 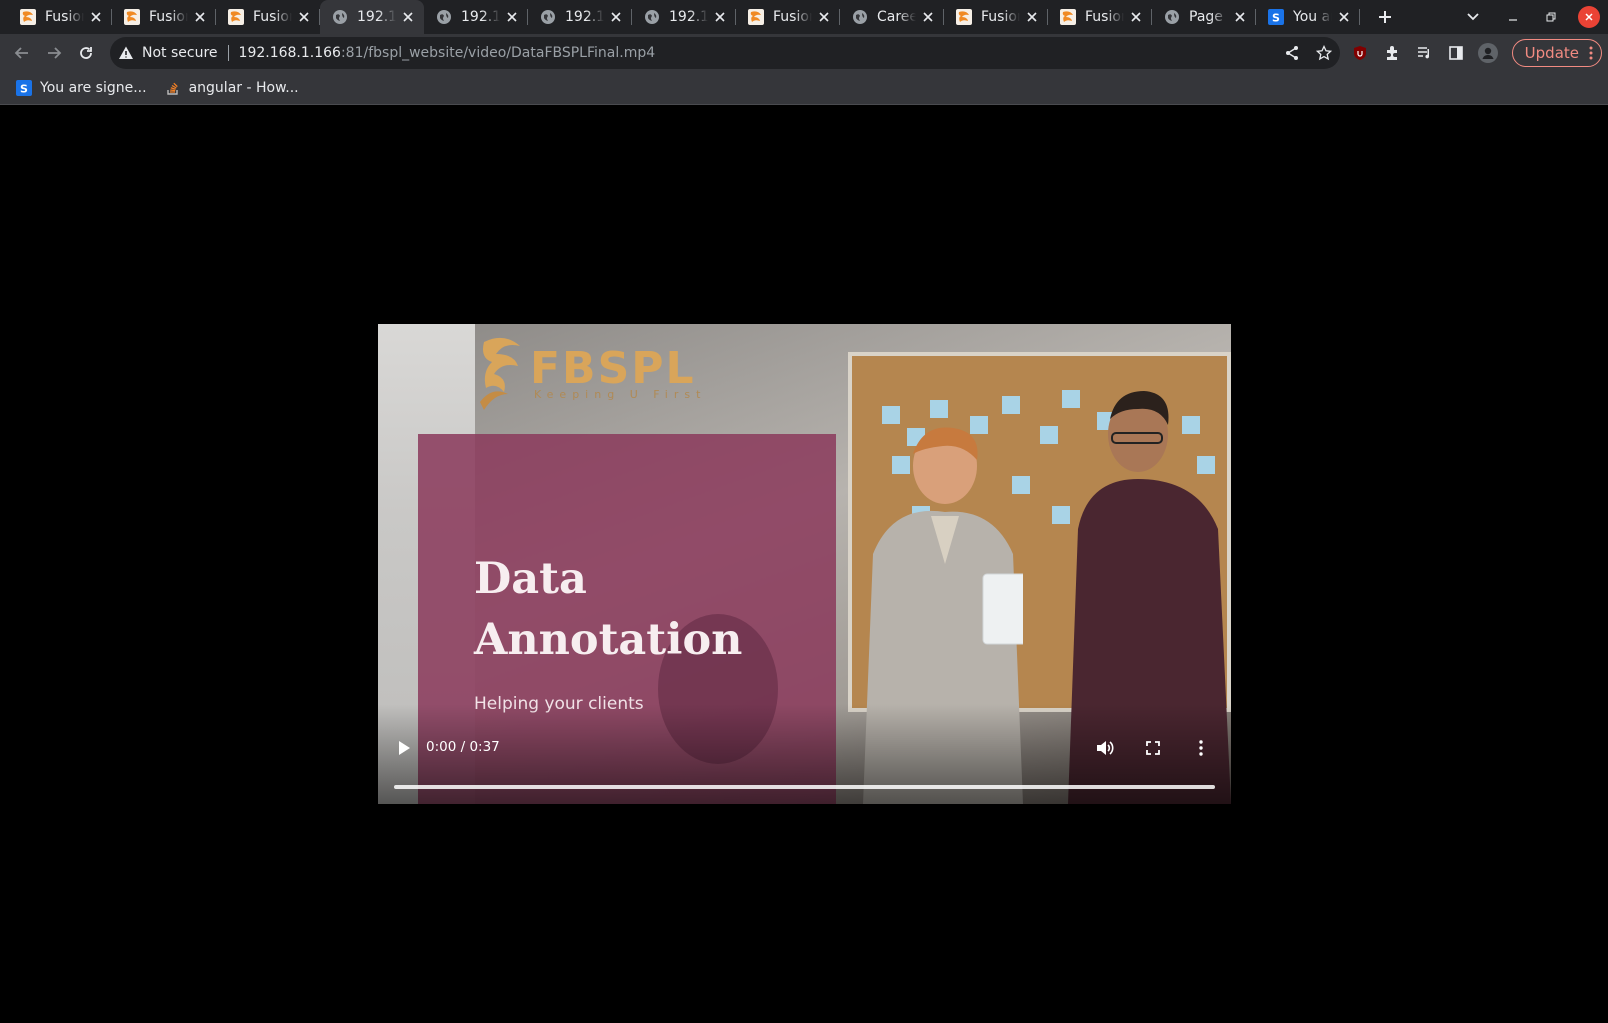 I want to click on video-title: Data Annotation, so click(x=608, y=610).